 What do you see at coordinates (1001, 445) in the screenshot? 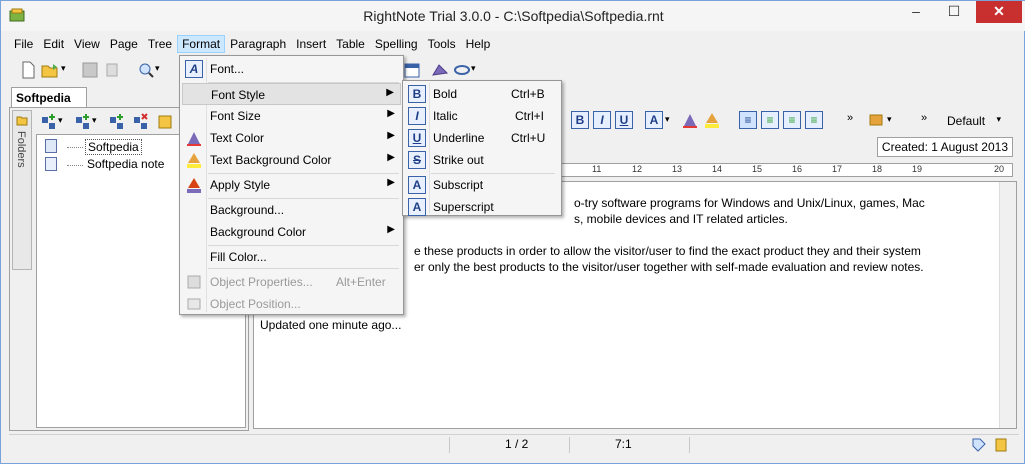
I see `notes-icon` at bounding box center [1001, 445].